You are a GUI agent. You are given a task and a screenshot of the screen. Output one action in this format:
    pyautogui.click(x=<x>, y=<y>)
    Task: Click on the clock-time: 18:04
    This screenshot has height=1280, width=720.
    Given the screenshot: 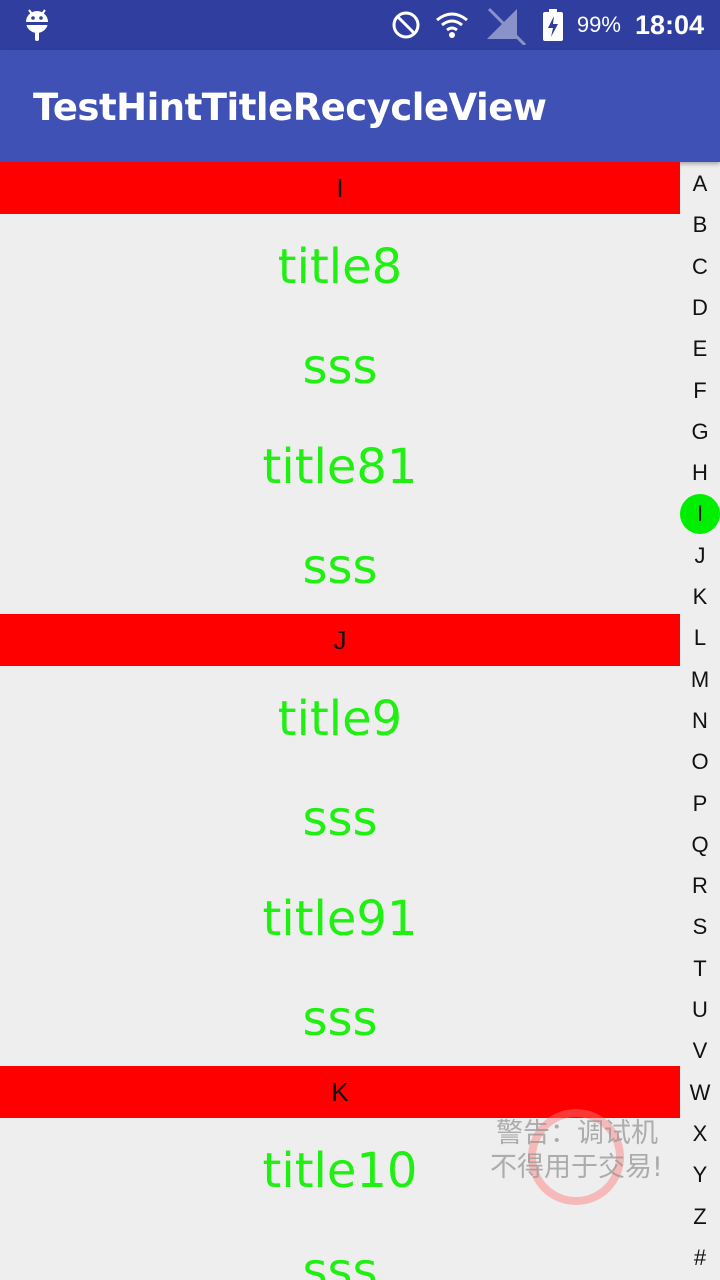 What is the action you would take?
    pyautogui.click(x=669, y=24)
    